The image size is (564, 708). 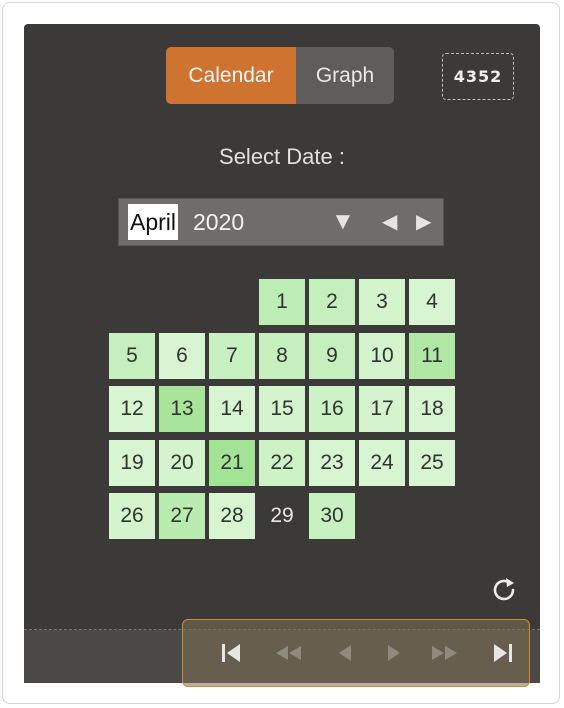 I want to click on calendar-day: 24, so click(x=382, y=462).